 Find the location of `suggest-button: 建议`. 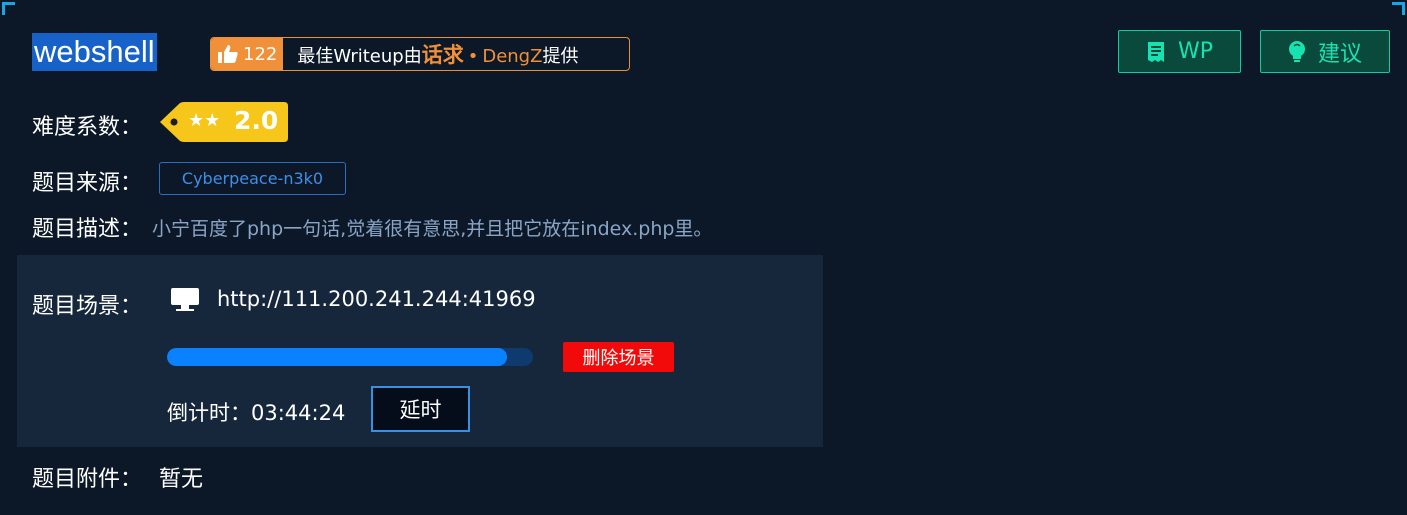

suggest-button: 建议 is located at coordinates (1325, 51).